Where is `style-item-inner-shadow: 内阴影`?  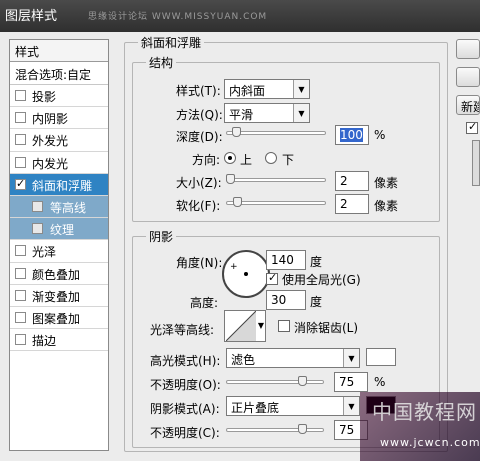 style-item-inner-shadow: 内阴影 is located at coordinates (59, 118).